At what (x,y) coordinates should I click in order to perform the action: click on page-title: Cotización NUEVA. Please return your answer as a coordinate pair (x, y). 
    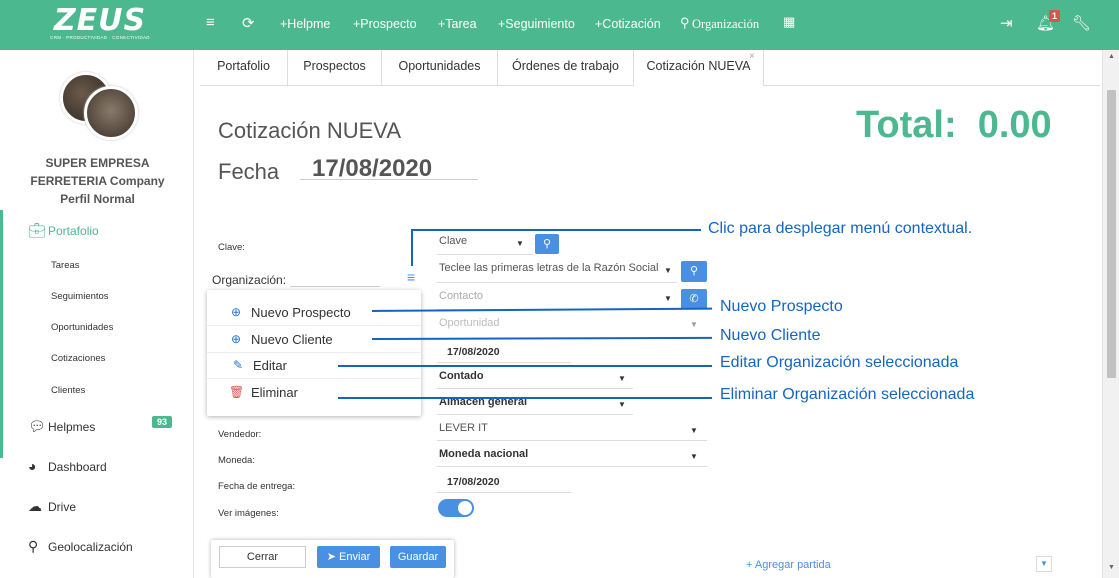
    Looking at the image, I should click on (309, 130).